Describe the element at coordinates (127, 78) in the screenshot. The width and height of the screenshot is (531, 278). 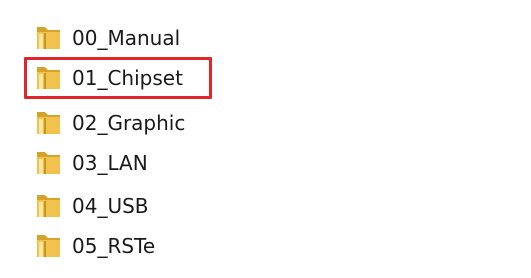
I see `folder-label: 01_Chipset` at that location.